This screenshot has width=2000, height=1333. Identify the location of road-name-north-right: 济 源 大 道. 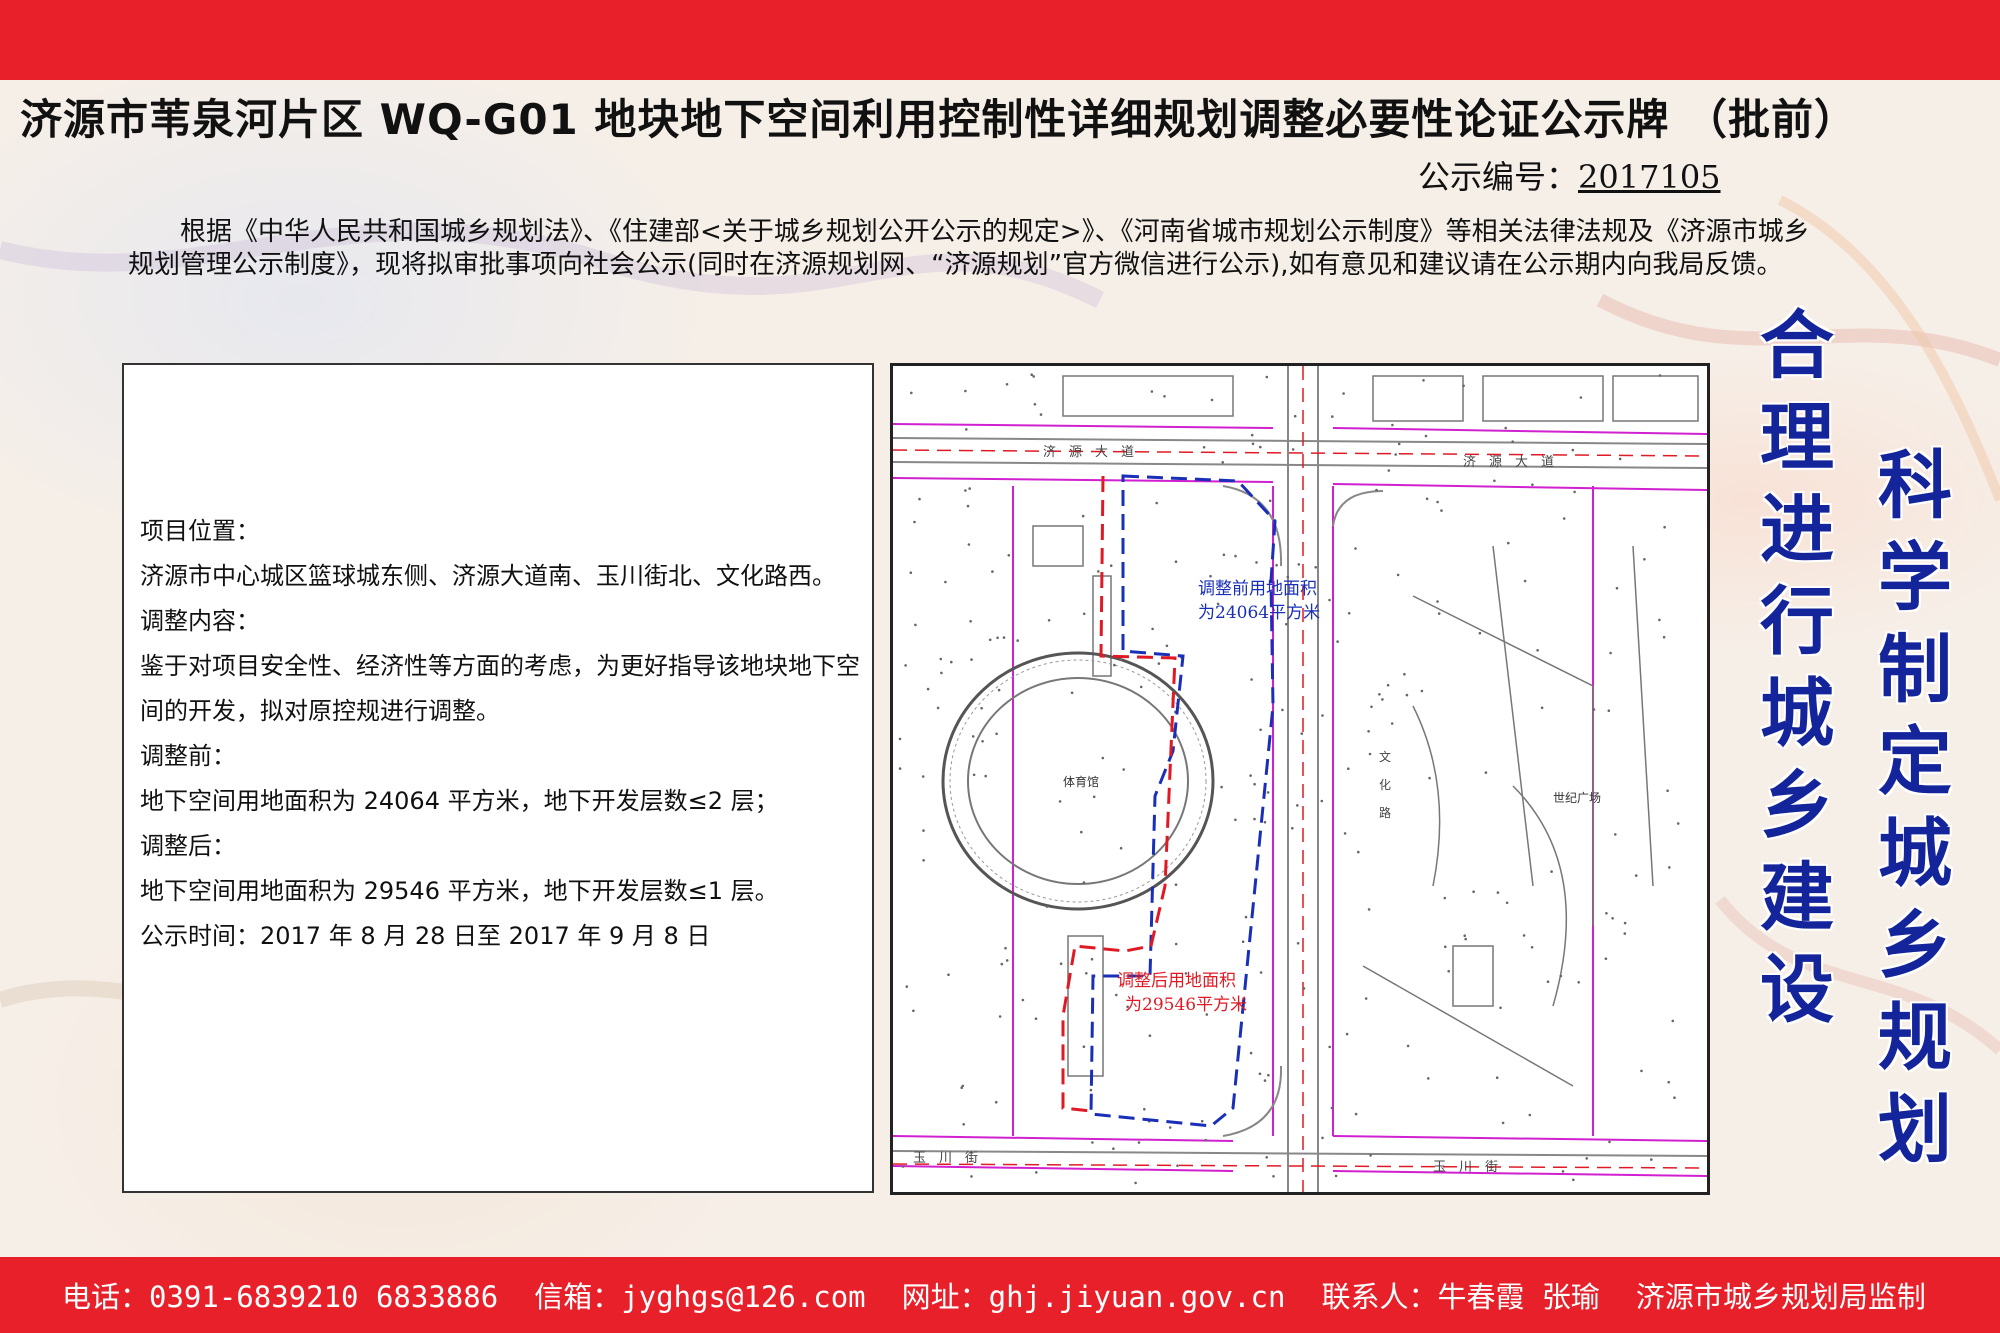
(1508, 461).